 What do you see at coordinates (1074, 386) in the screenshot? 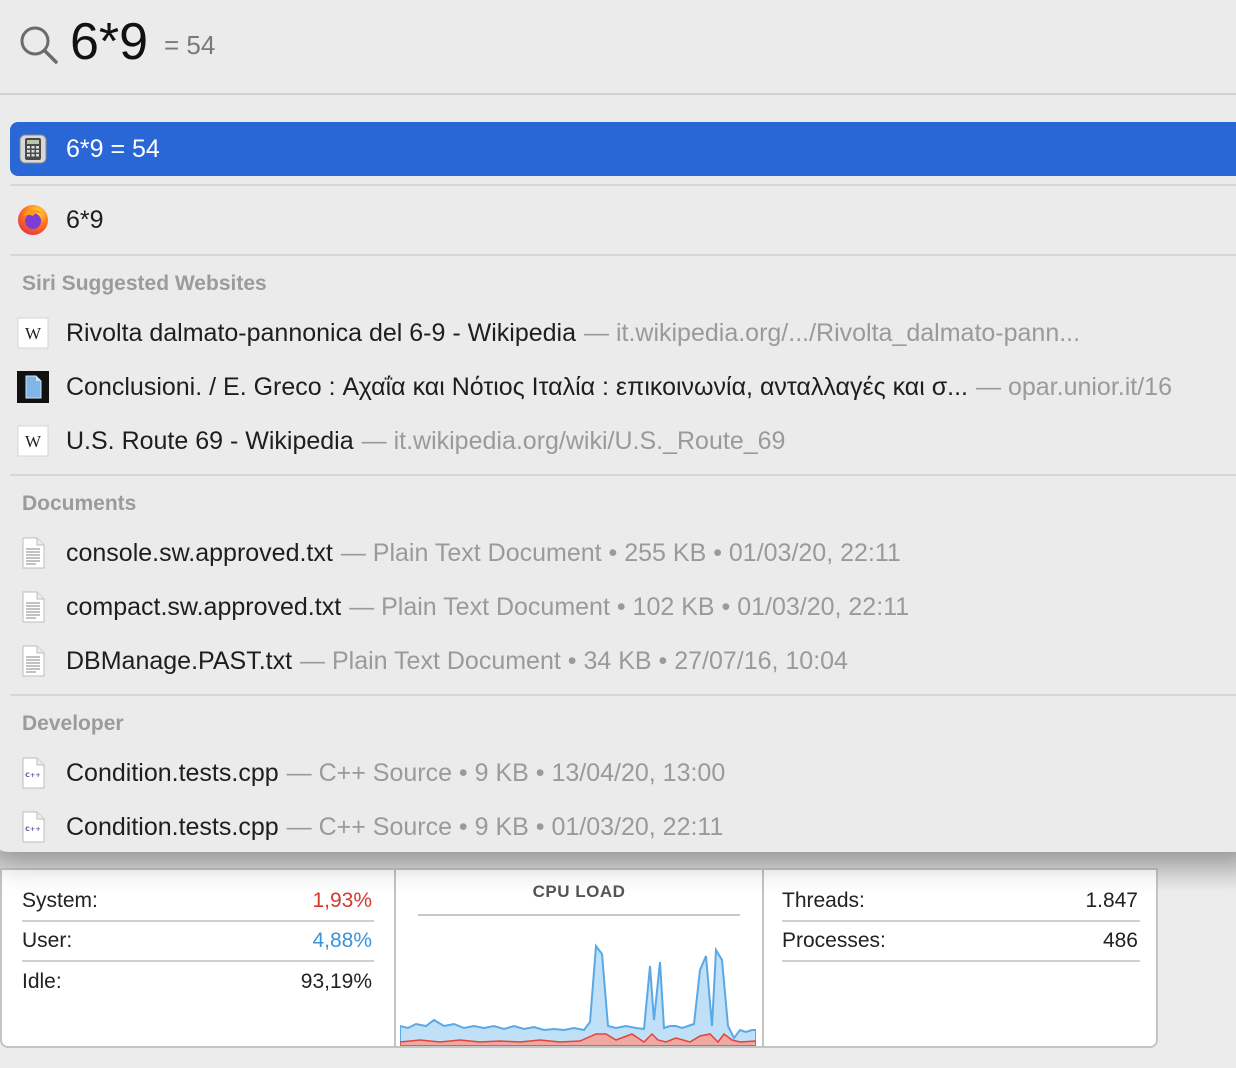
I see `website-url: — opar.unior.it/16` at bounding box center [1074, 386].